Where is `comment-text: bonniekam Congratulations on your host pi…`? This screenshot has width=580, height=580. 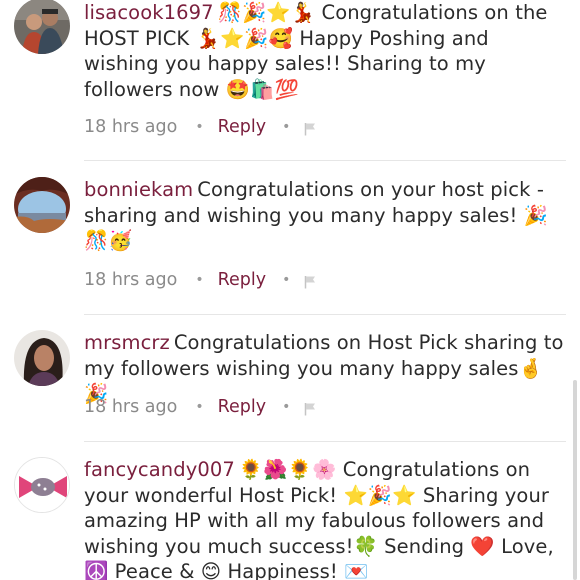
comment-text: bonniekam Congratulations on your host pi… is located at coordinates (324, 215).